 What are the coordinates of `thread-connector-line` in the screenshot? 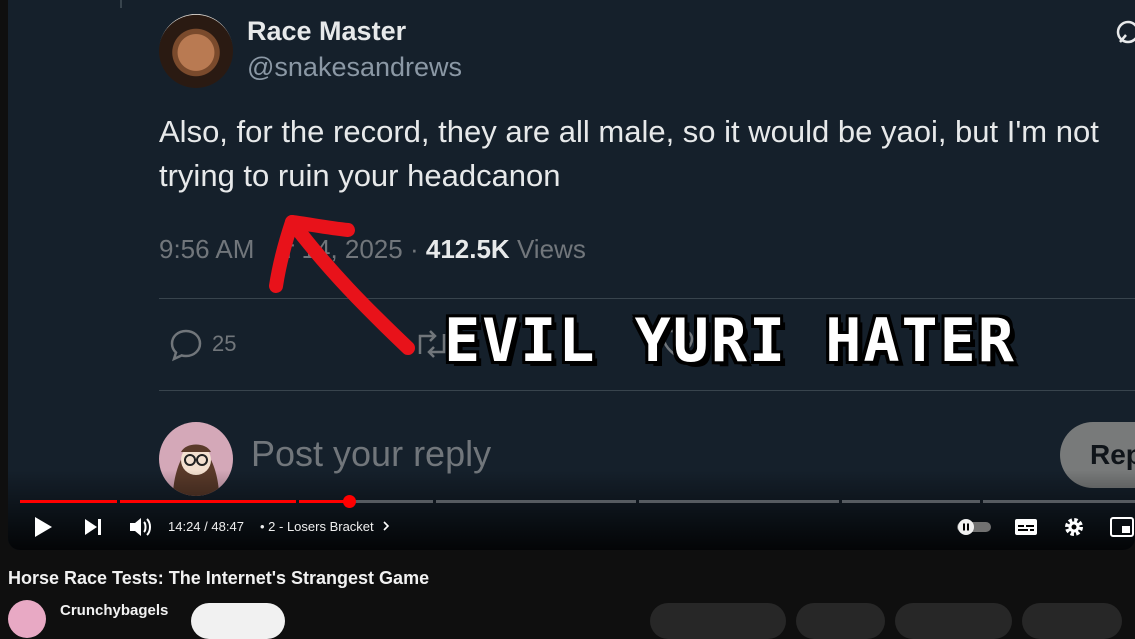 It's located at (121, 4).